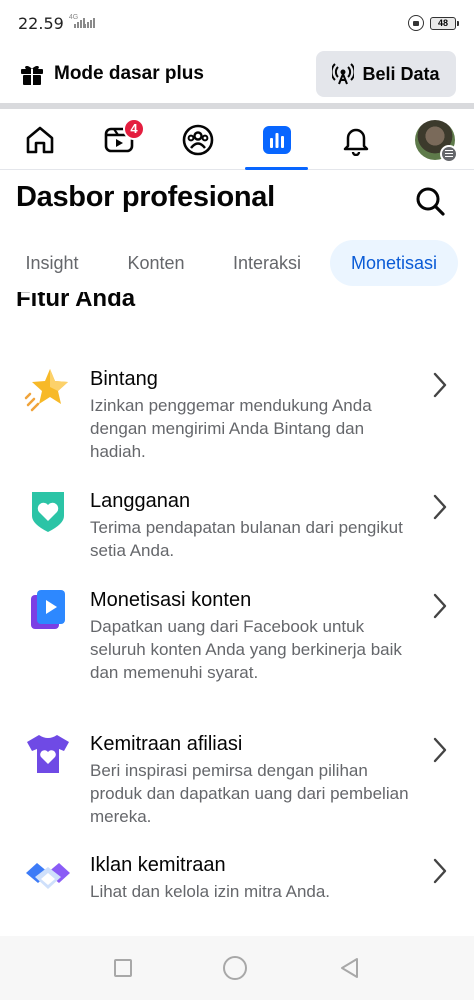  Describe the element at coordinates (237, 307) in the screenshot. I see `section-heading-clip: Fitur Anda` at that location.